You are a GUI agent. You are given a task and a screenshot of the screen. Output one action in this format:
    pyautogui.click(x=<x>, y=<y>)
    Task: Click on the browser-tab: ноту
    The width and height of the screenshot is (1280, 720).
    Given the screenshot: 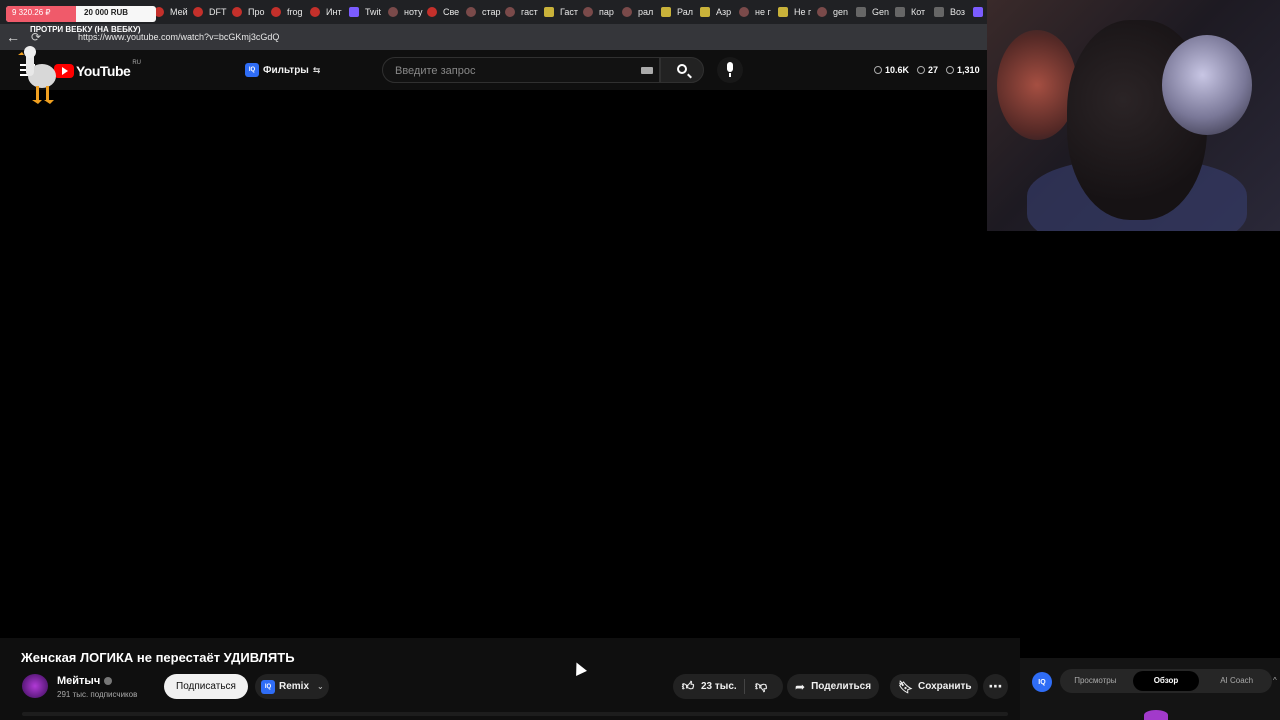 What is the action you would take?
    pyautogui.click(x=403, y=12)
    